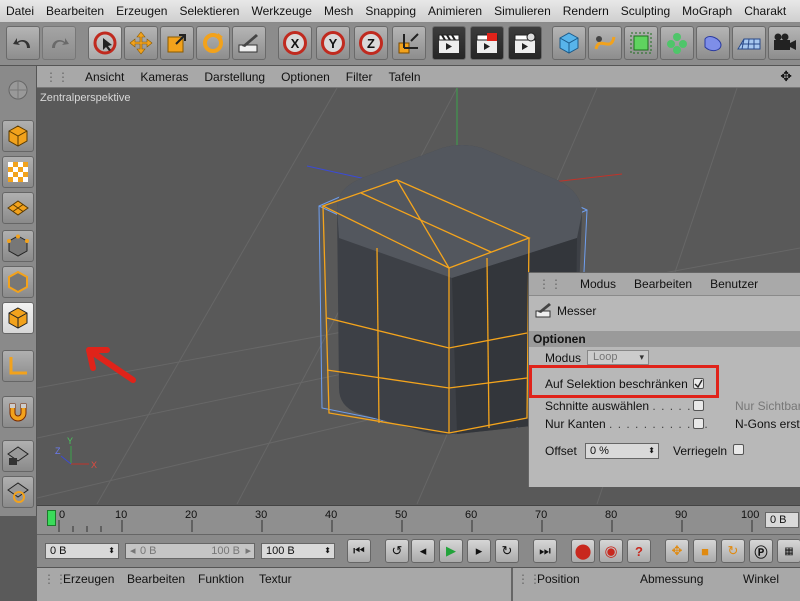  I want to click on polygon-mode-button, so click(18, 318).